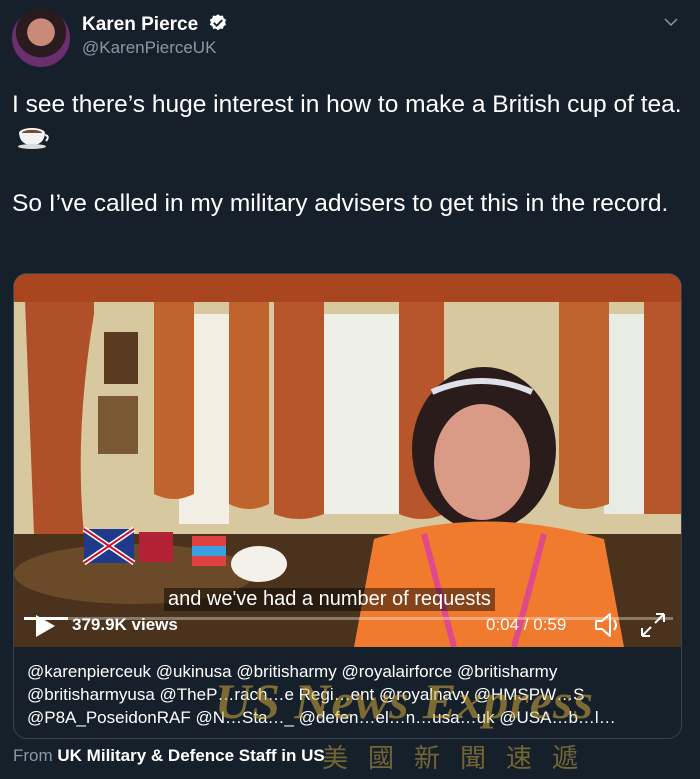  Describe the element at coordinates (607, 625) in the screenshot. I see `volume-icon` at that location.